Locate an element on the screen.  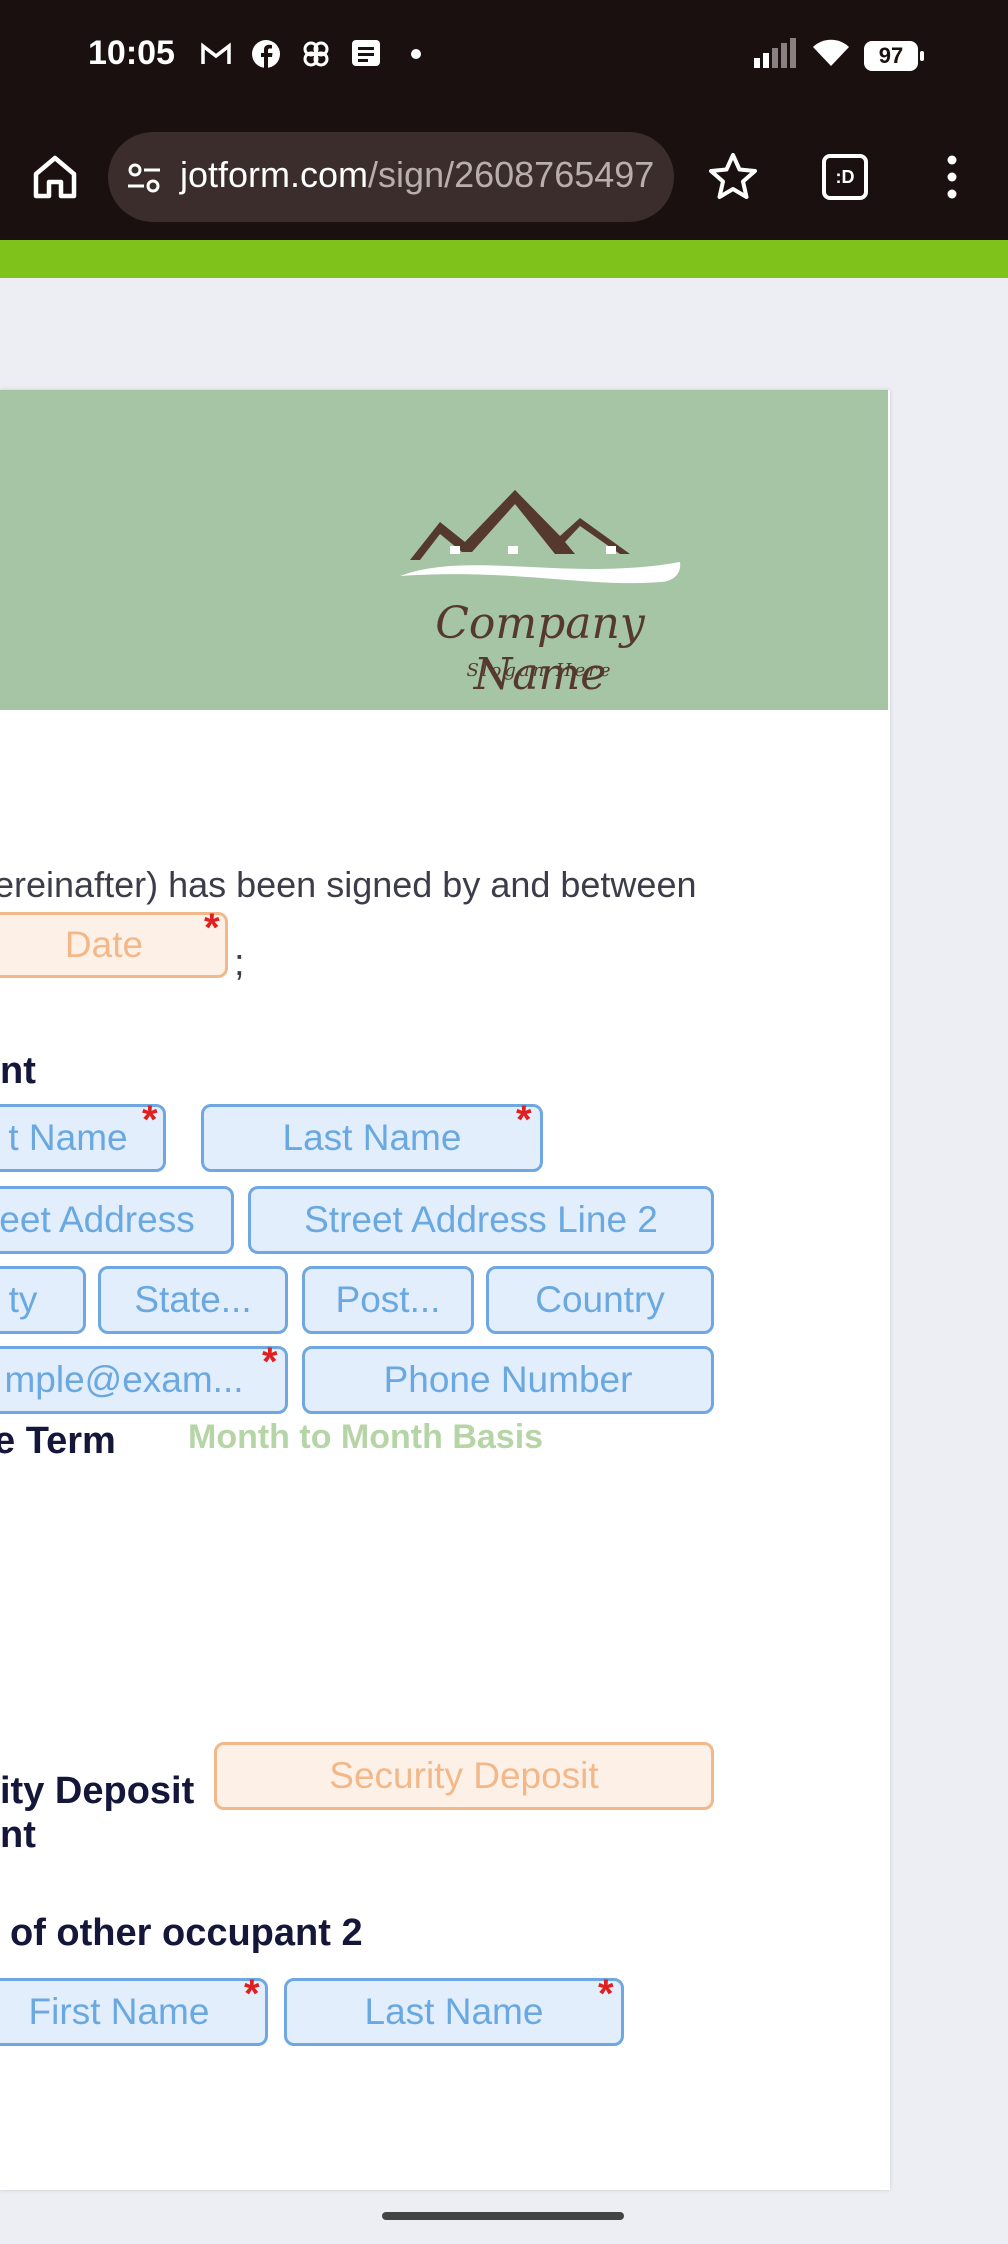
browser-toolbar: jotform.com/sign/2608765497 :D is located at coordinates (504, 177).